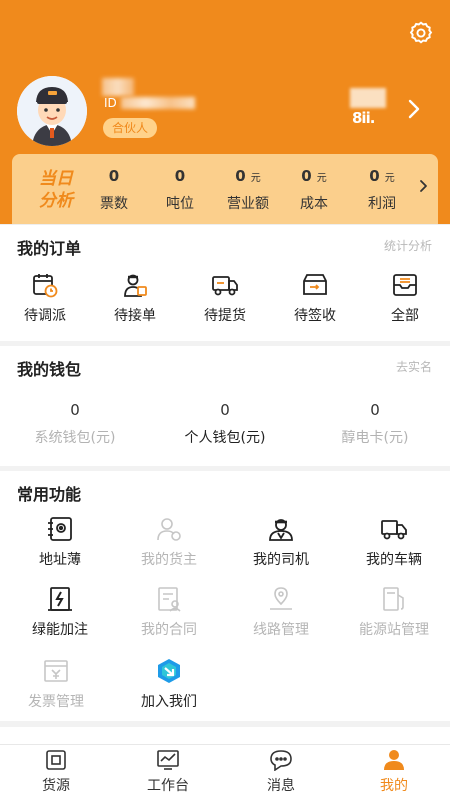 Image resolution: width=450 pixels, height=800 pixels. I want to click on fn-green-energy: 绿能加注, so click(60, 612).